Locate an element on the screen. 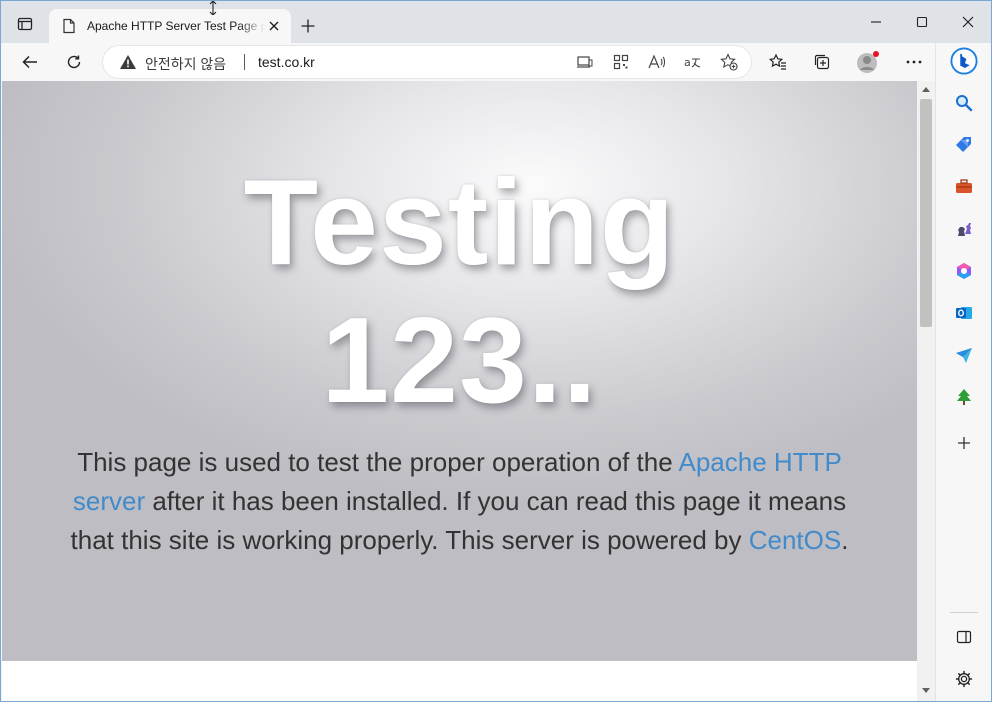 This screenshot has height=702, width=992. send-plane-icon is located at coordinates (964, 355).